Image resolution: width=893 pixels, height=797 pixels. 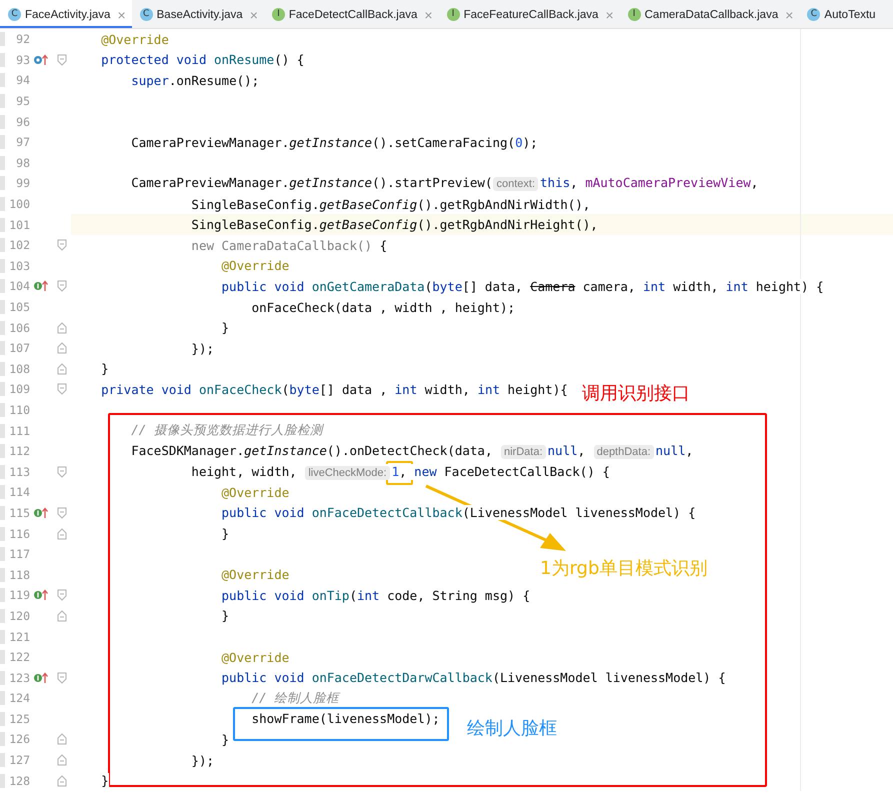 I want to click on line-number: 100, so click(x=15, y=204).